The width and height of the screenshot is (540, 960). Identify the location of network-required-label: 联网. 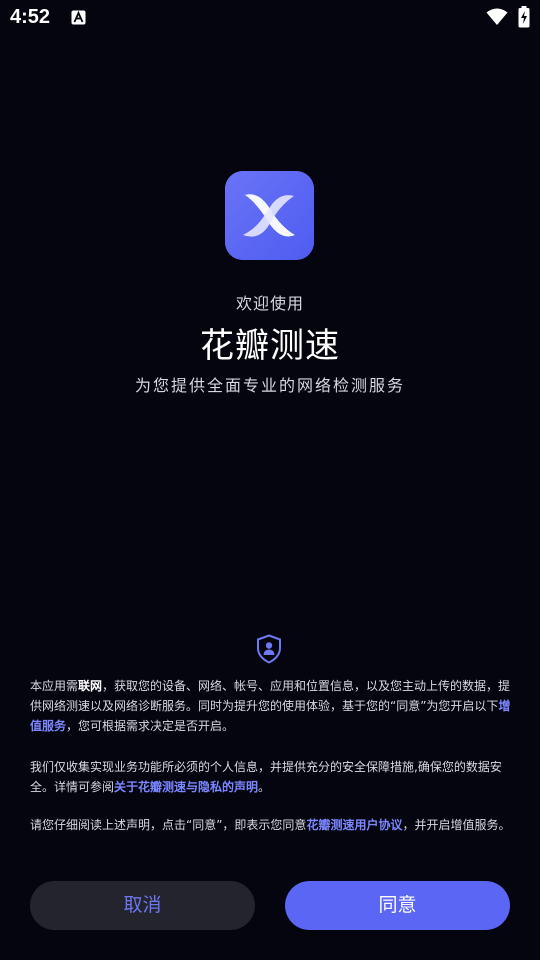
(90, 686).